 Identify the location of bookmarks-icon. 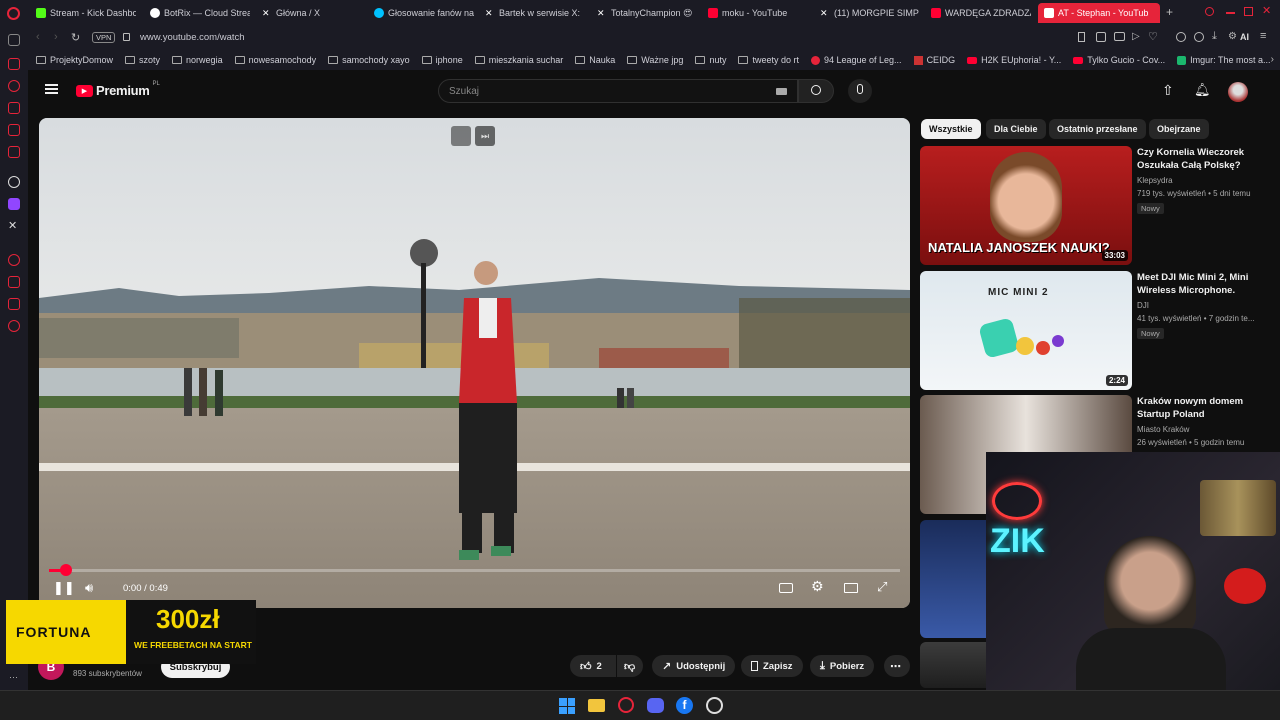
(14, 304).